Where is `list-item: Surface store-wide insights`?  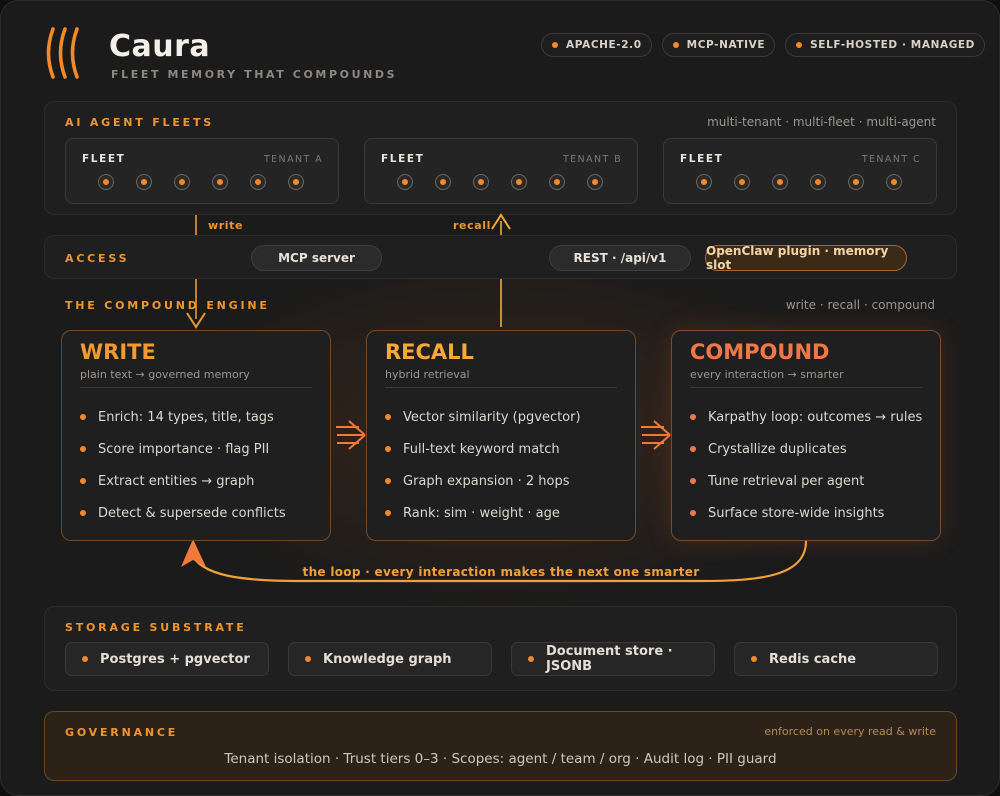
list-item: Surface store-wide insights is located at coordinates (806, 513).